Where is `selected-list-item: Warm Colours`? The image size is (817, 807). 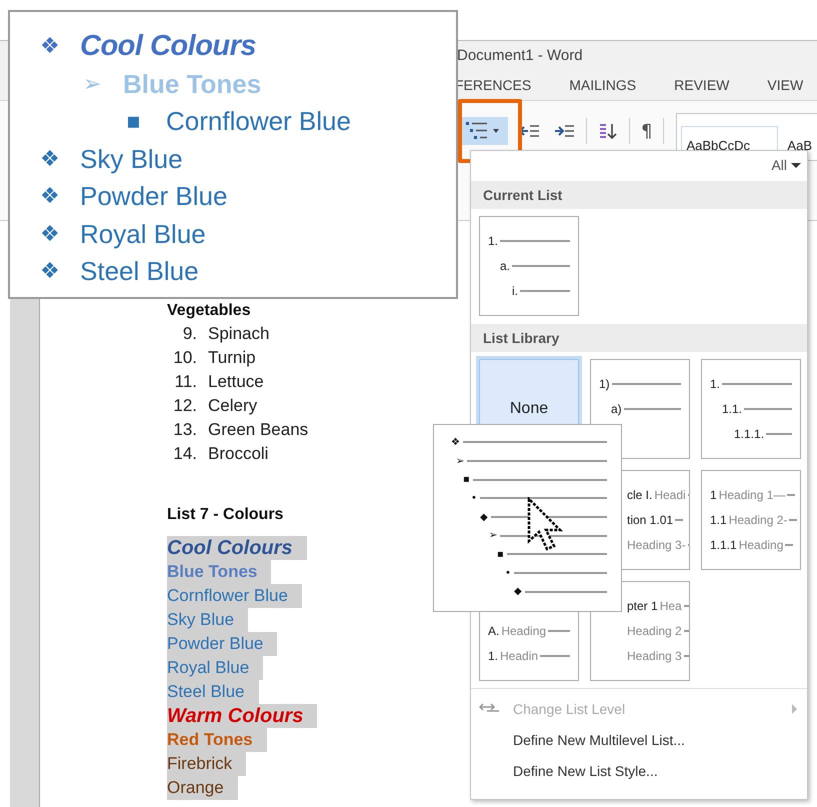 selected-list-item: Warm Colours is located at coordinates (242, 716).